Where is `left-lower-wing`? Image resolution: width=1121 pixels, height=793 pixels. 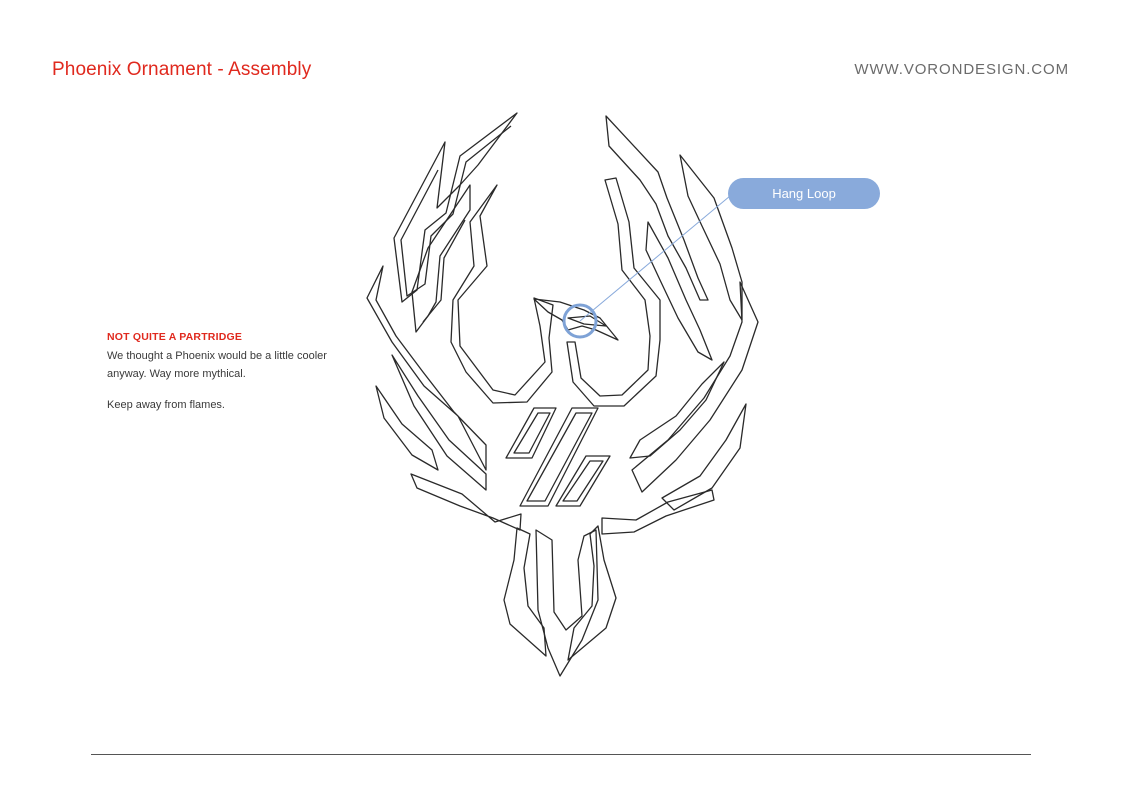 left-lower-wing is located at coordinates (426, 368).